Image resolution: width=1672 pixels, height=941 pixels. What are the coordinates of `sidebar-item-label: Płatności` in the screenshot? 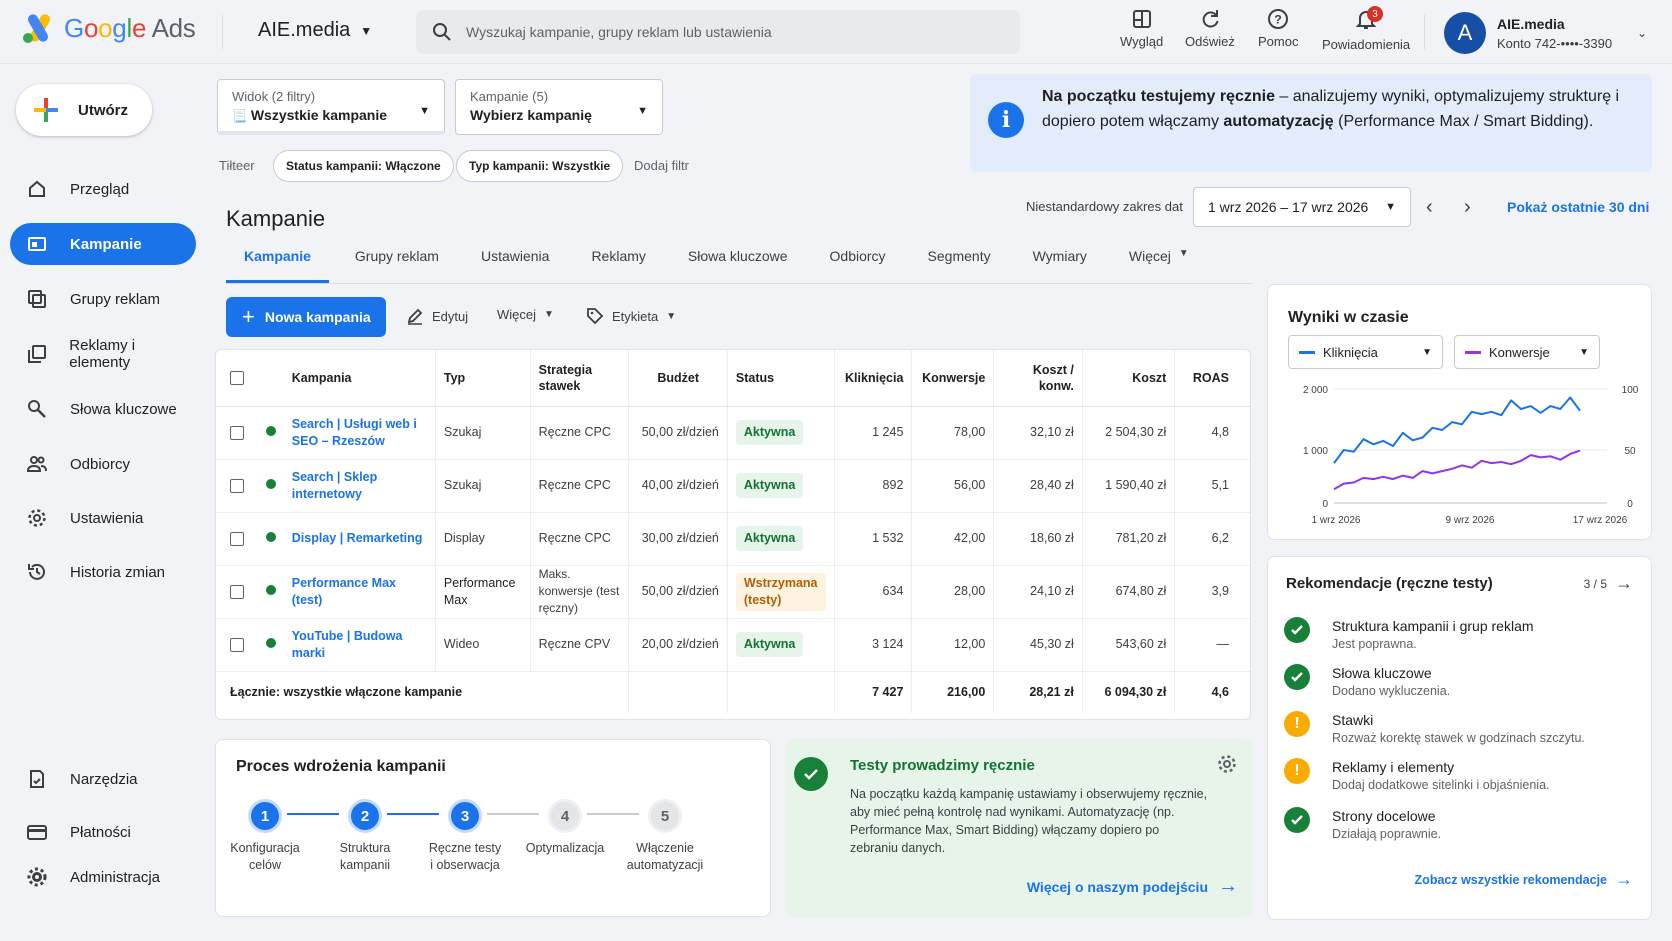 It's located at (100, 832).